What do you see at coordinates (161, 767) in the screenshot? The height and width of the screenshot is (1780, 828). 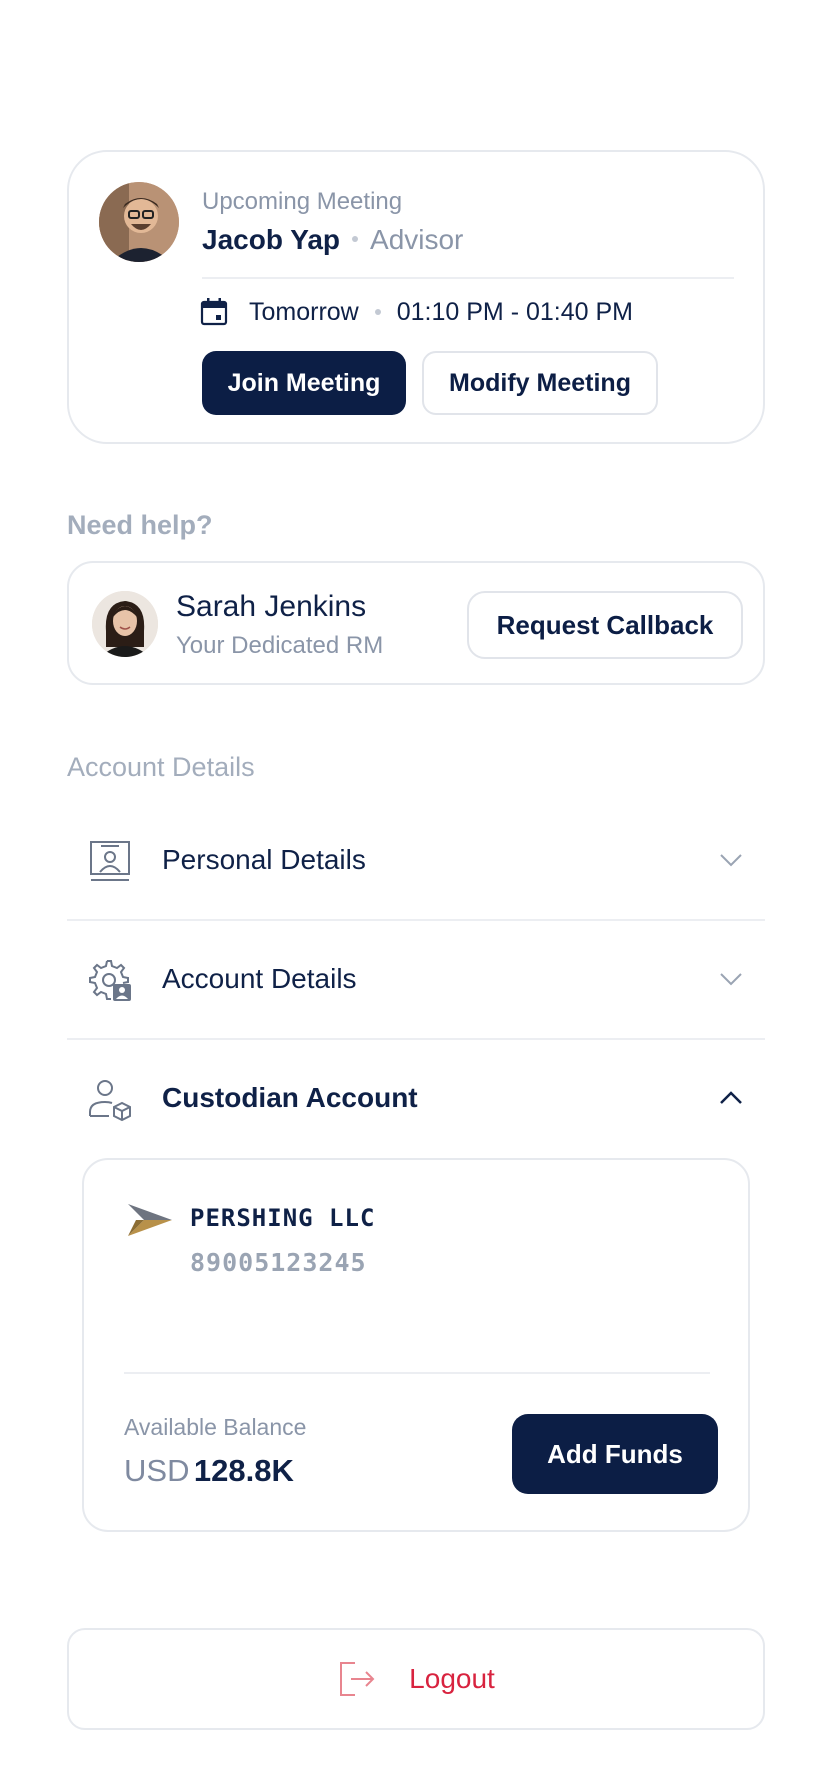 I see `account-details-title: Account Details` at bounding box center [161, 767].